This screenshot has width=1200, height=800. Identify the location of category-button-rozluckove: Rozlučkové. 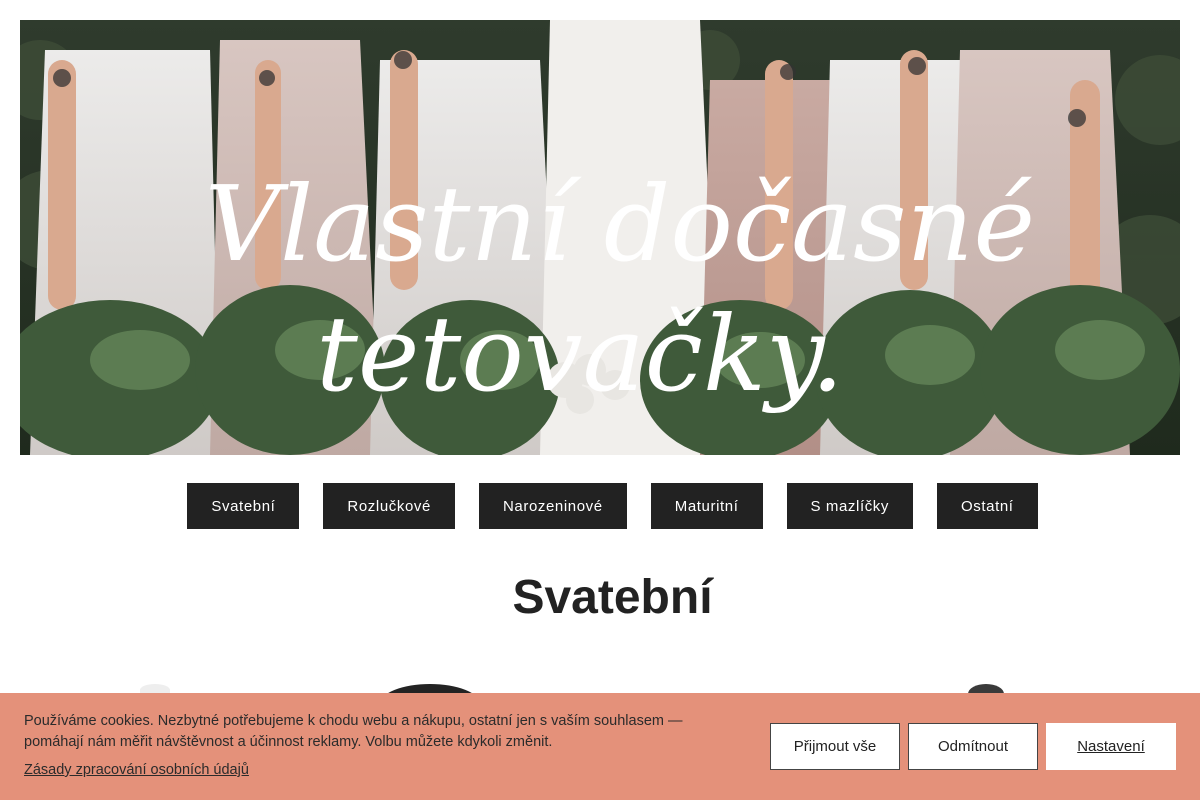
(389, 506).